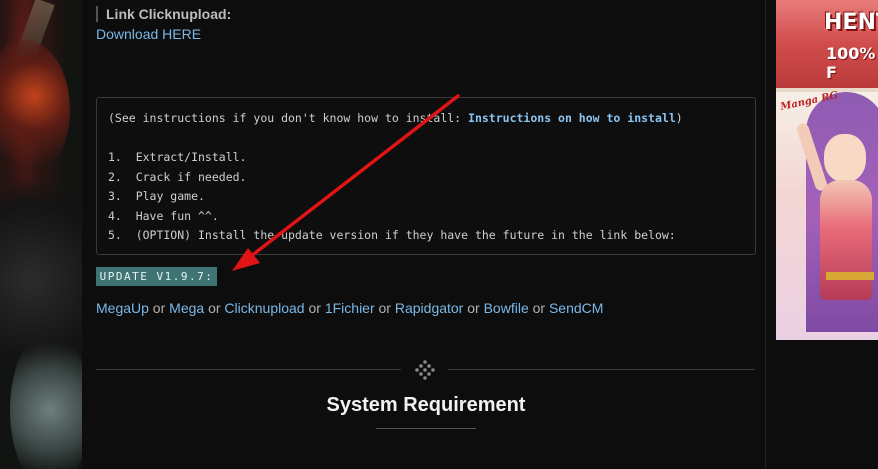 This screenshot has height=469, width=878. I want to click on instruction-step: 2. Crack if needed., so click(177, 177).